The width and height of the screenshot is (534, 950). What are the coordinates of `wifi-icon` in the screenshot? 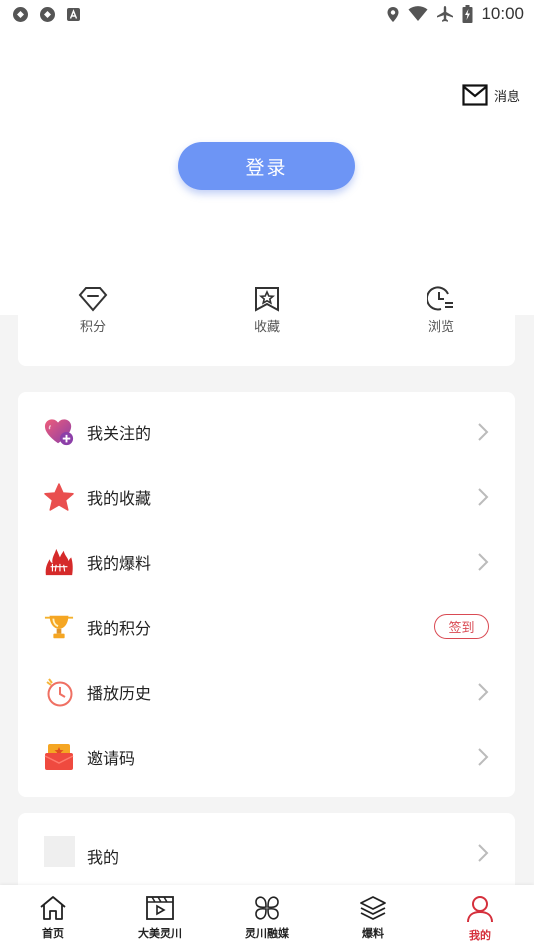 It's located at (418, 13).